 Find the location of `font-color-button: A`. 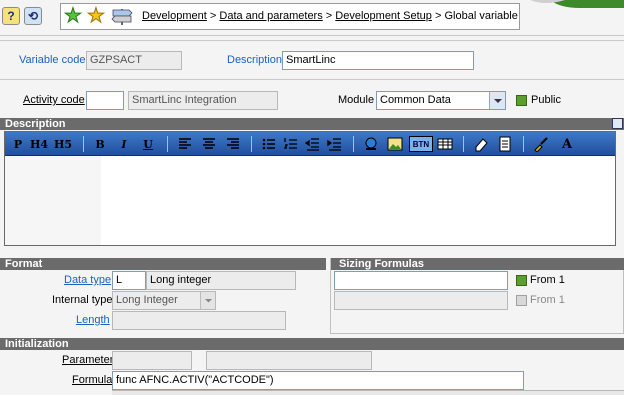

font-color-button: A is located at coordinates (567, 144).